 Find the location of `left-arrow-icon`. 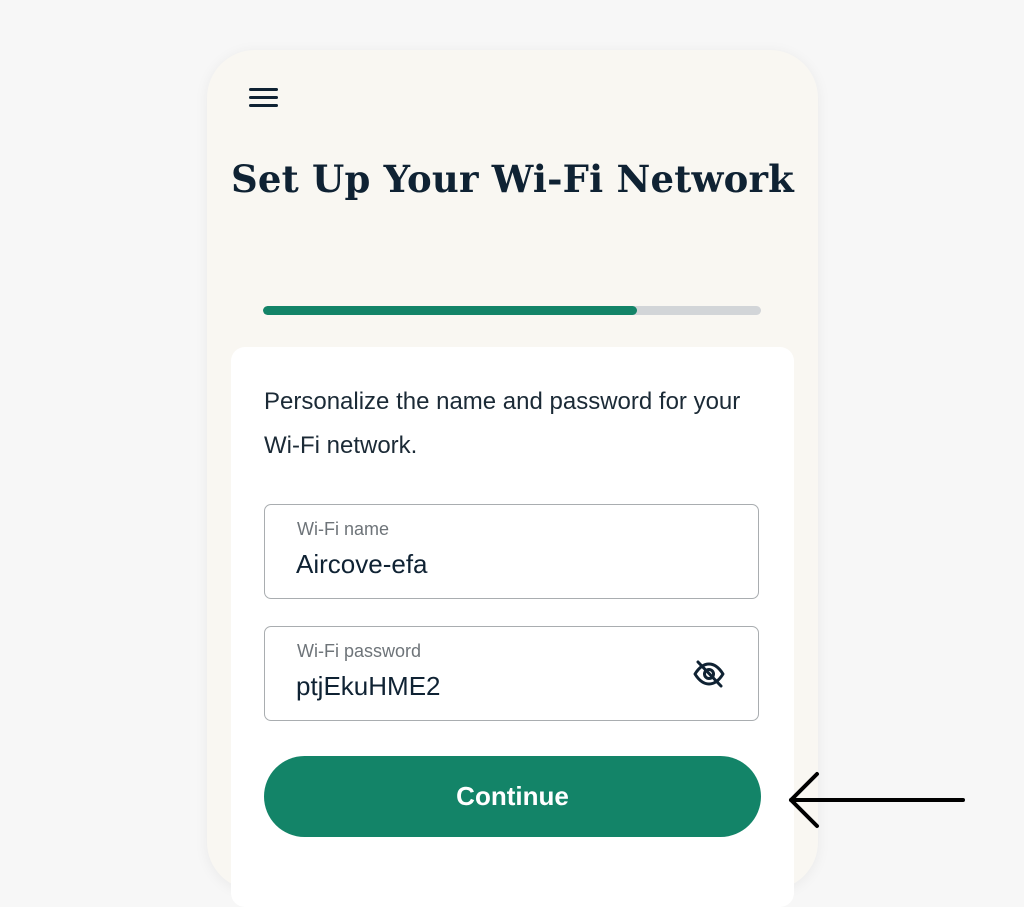

left-arrow-icon is located at coordinates (877, 800).